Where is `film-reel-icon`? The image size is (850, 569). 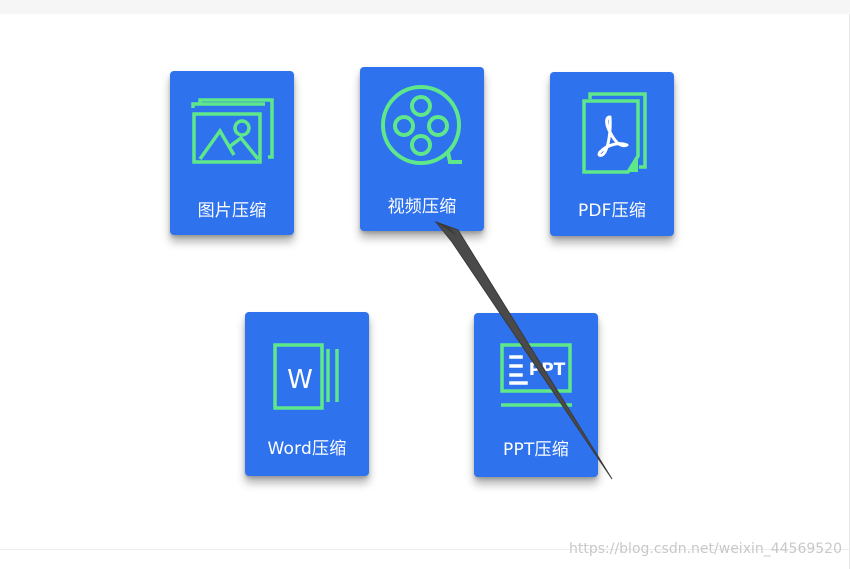 film-reel-icon is located at coordinates (422, 122).